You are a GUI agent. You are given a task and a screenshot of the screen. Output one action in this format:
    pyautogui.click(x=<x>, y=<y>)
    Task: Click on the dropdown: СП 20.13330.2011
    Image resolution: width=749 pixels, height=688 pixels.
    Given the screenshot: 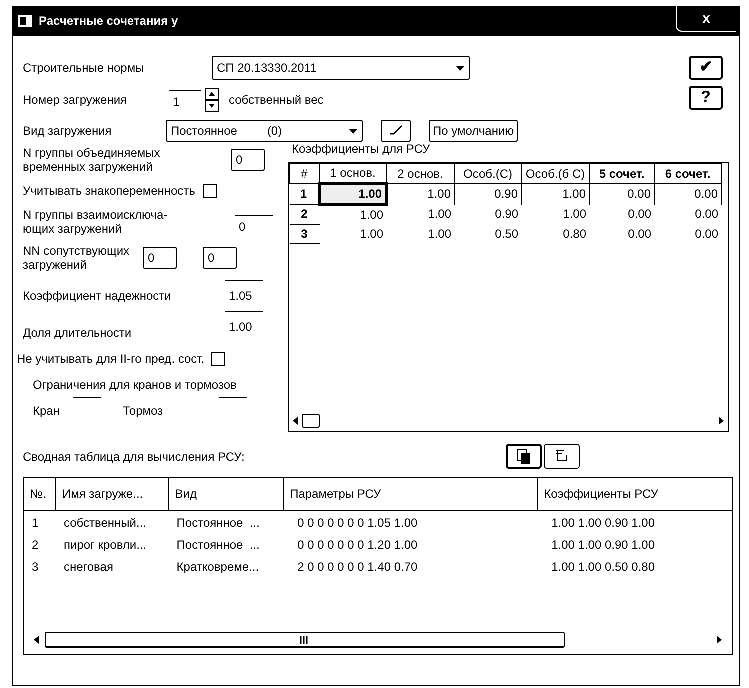 What is the action you would take?
    pyautogui.click(x=341, y=68)
    